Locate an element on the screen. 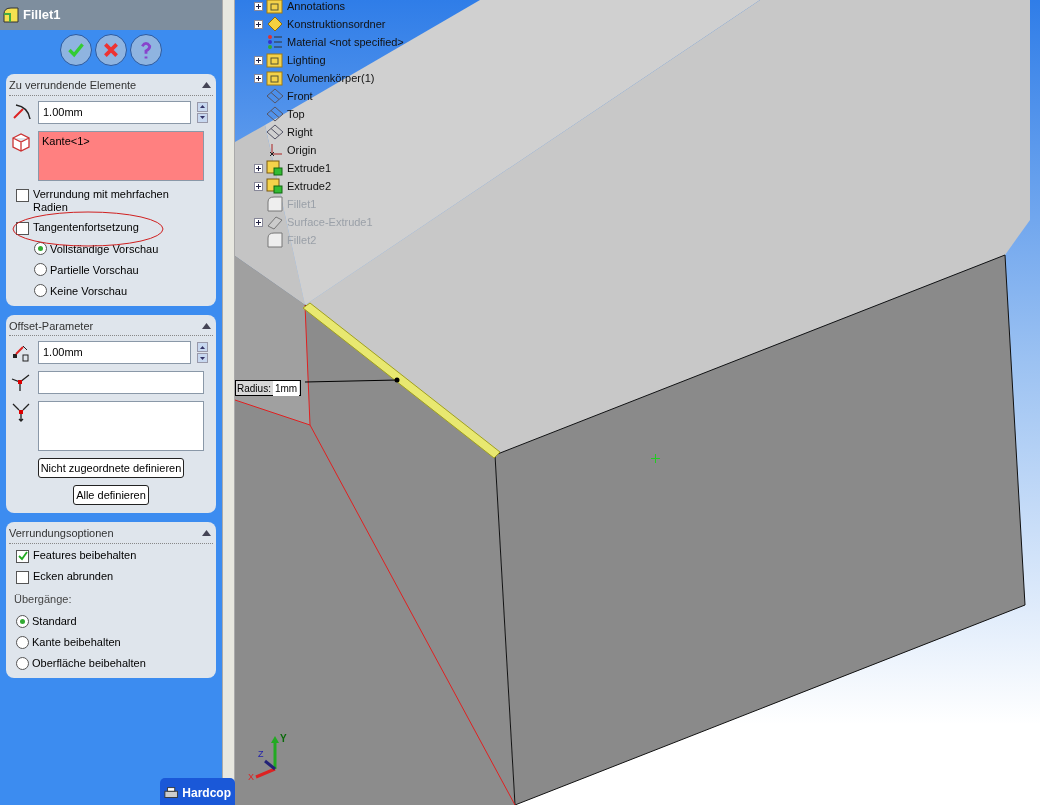 The image size is (1040, 805). radio-label: Vollständige Vorschau is located at coordinates (104, 248).